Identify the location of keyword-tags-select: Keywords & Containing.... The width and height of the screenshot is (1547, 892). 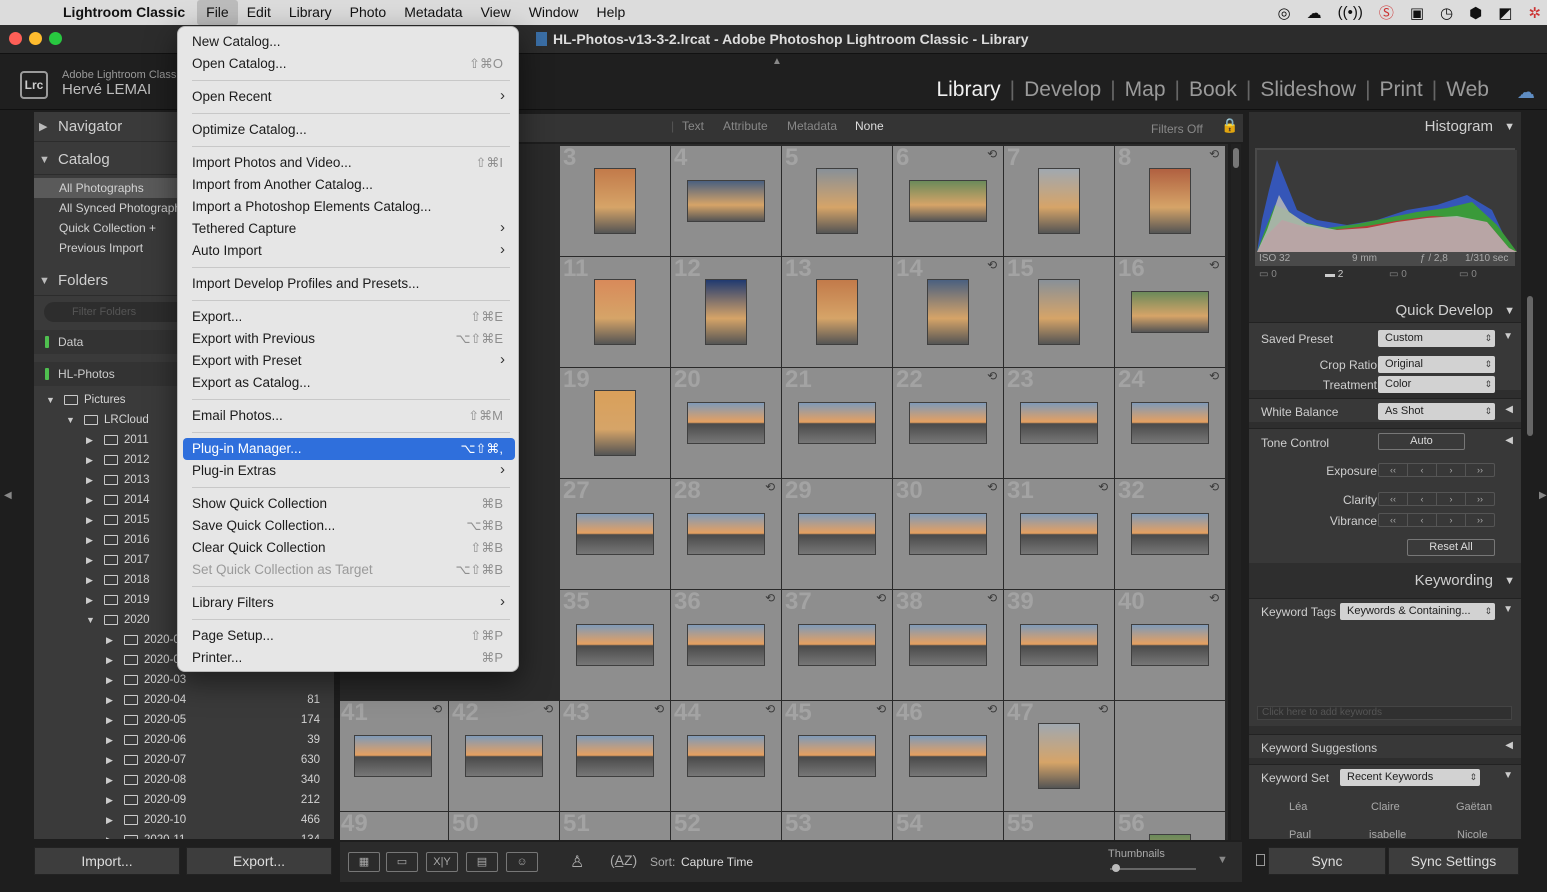
(1417, 611).